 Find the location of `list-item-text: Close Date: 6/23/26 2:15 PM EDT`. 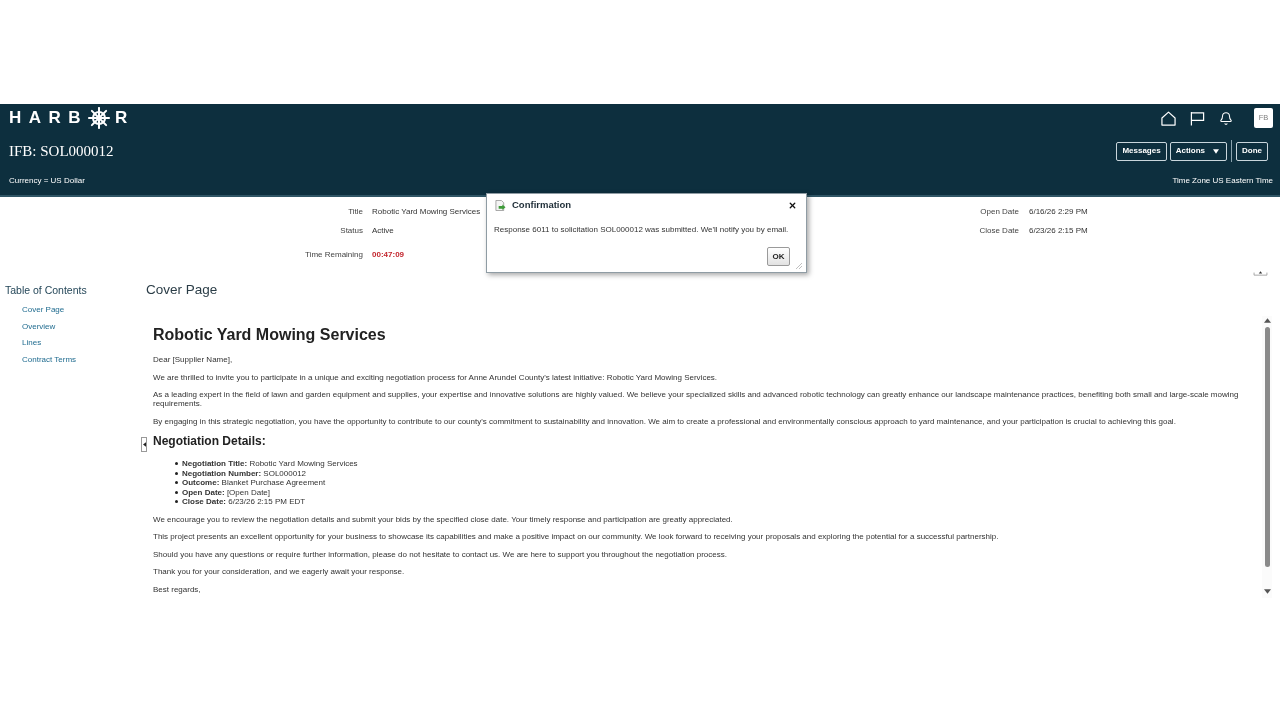

list-item-text: Close Date: 6/23/26 2:15 PM EDT is located at coordinates (244, 502).